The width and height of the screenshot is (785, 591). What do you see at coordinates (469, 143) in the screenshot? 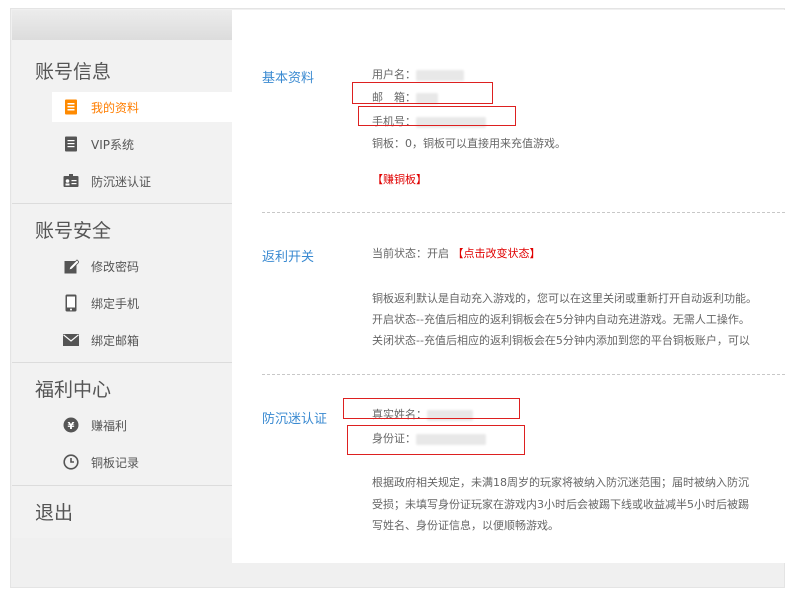
I see `coins-text: 铜板：0，铜板可以直接用来充值游戏。` at bounding box center [469, 143].